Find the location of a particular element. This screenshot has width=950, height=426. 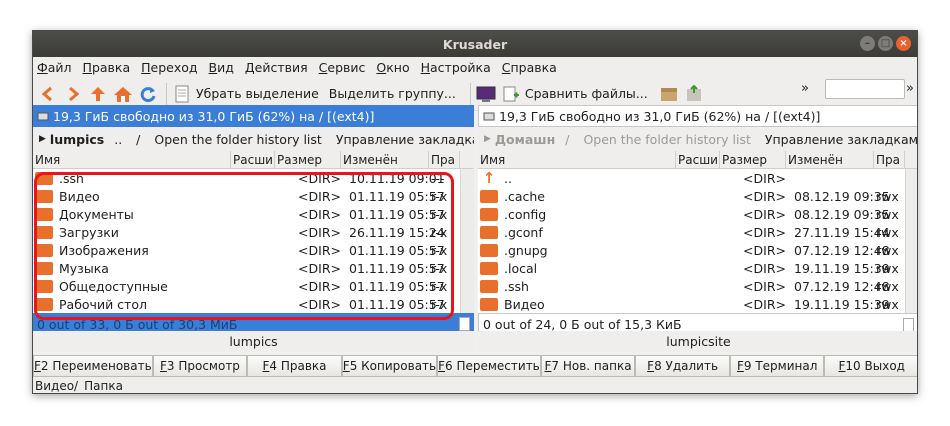

maximize-button: □ is located at coordinates (885, 43).